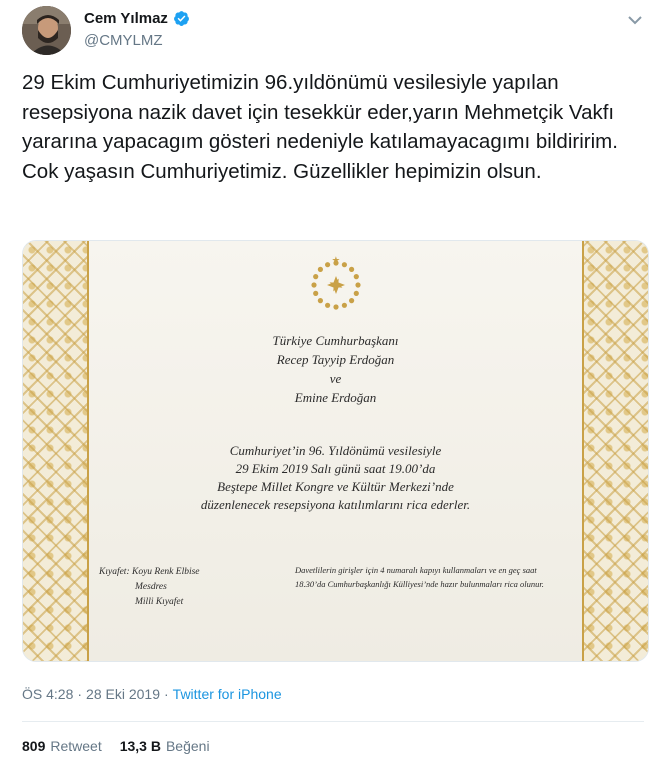  What do you see at coordinates (34, 746) in the screenshot?
I see `retweet-count: 809` at bounding box center [34, 746].